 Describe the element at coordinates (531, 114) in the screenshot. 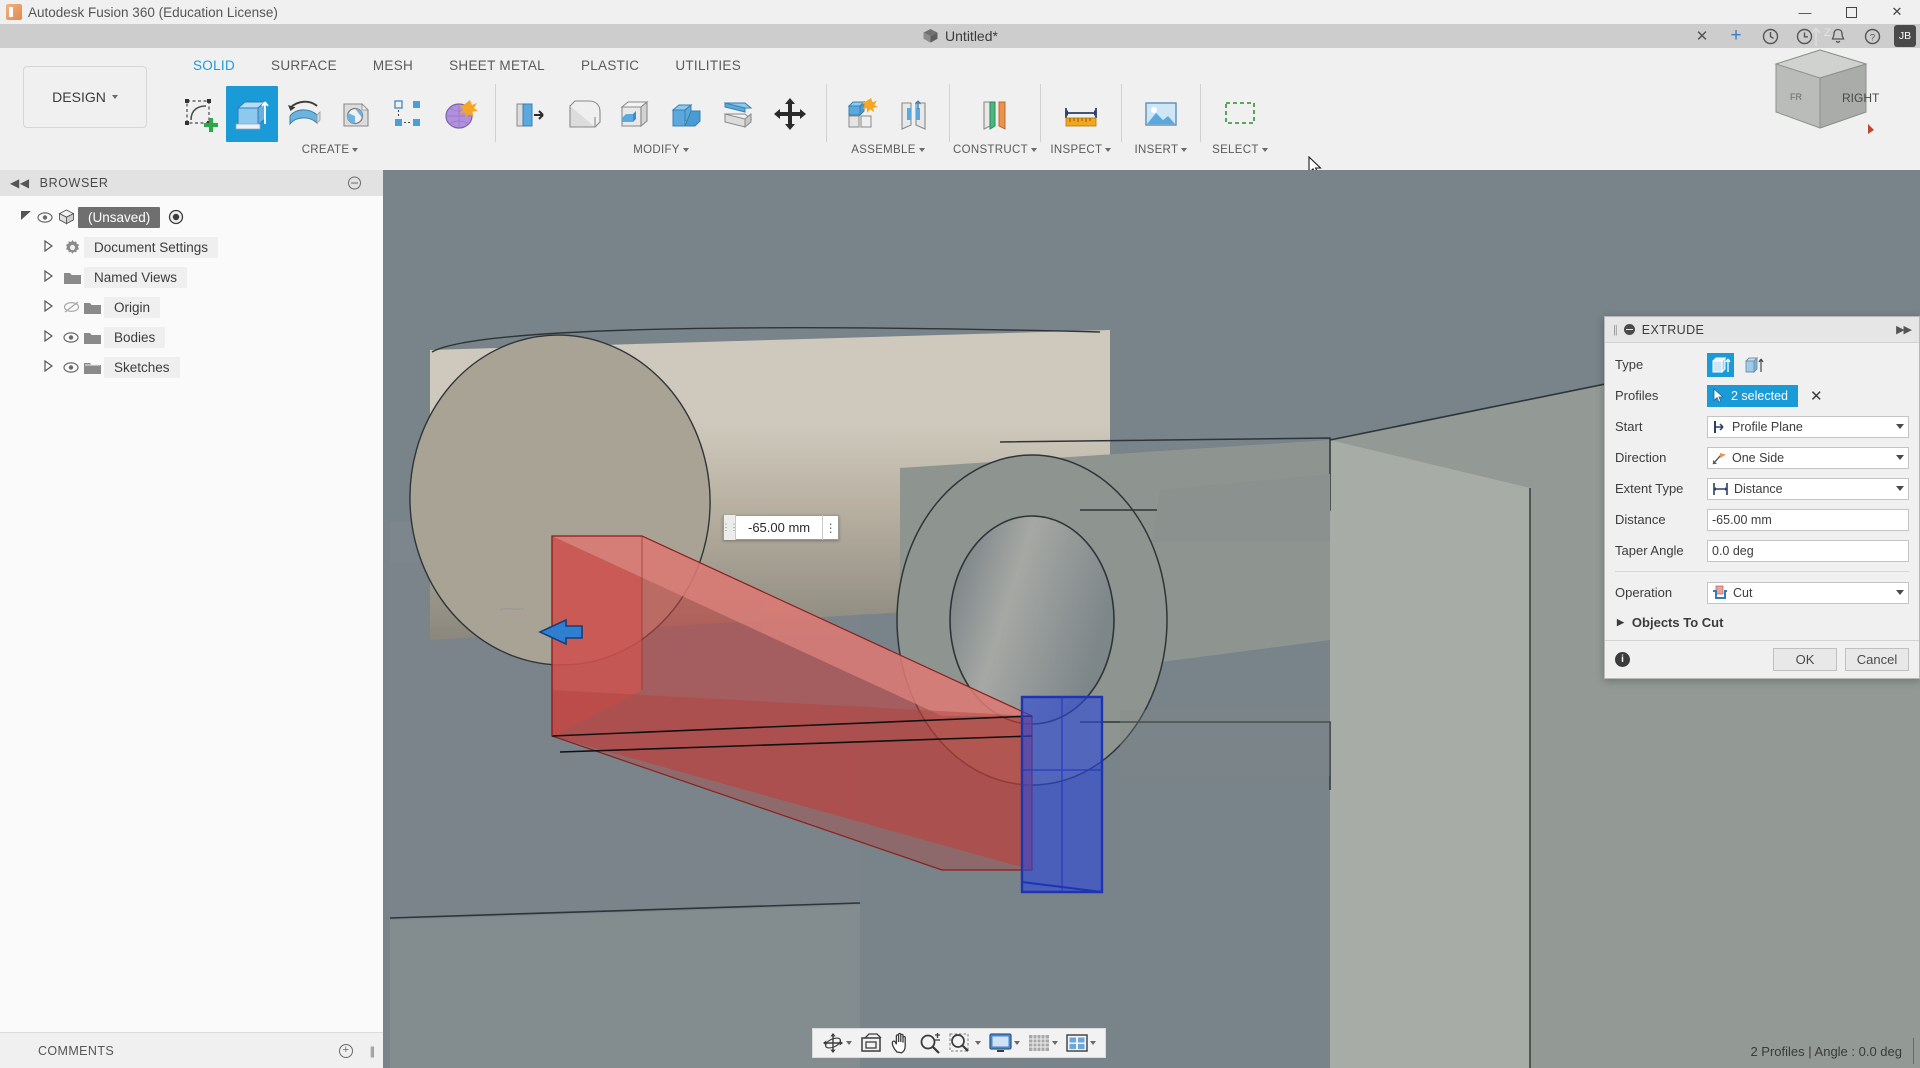

I see `press-pull-button` at that location.